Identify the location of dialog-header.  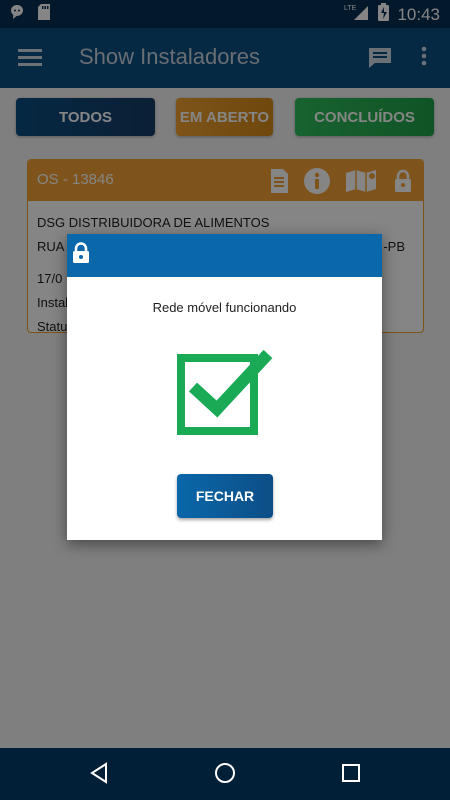
(224, 255).